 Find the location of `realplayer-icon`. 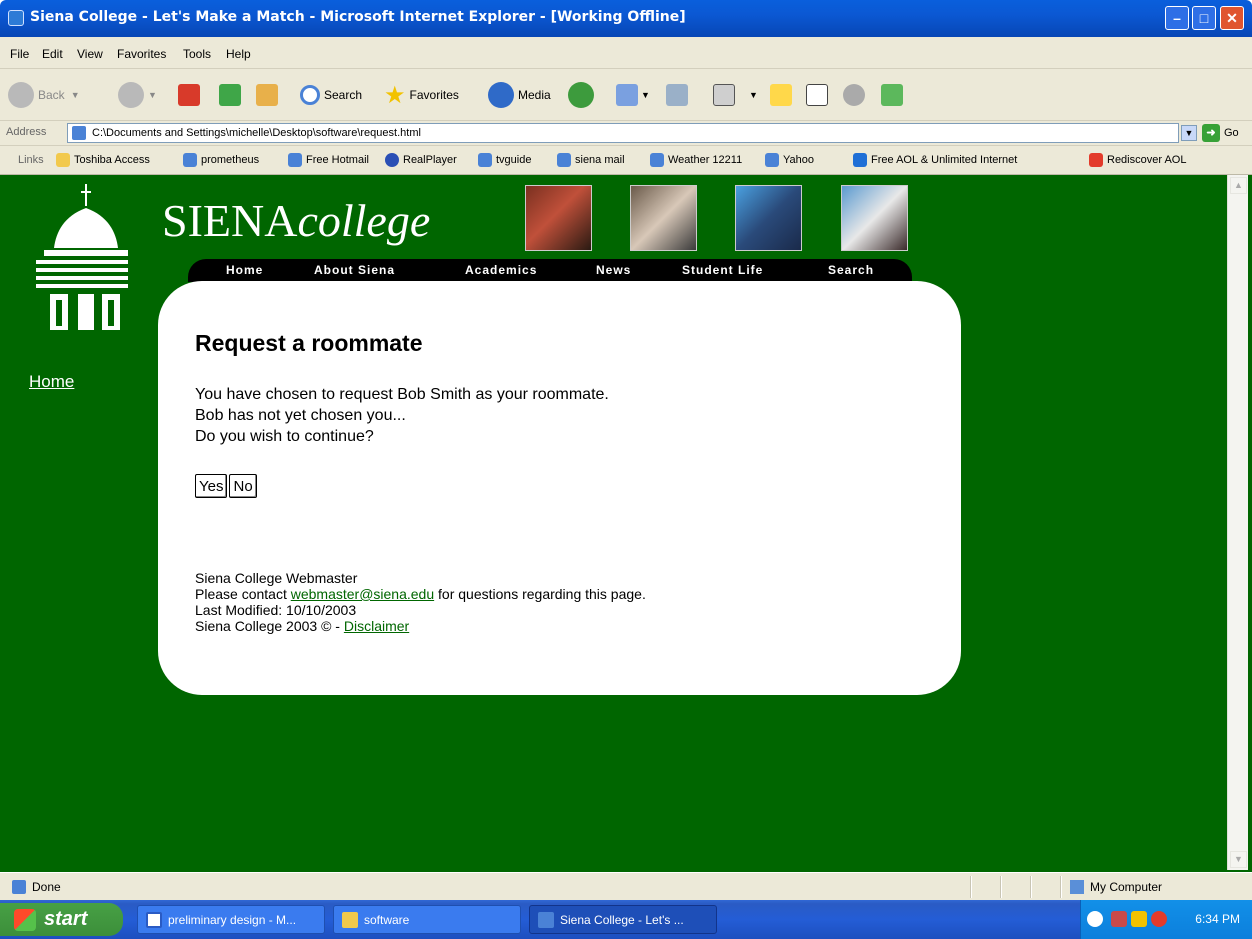

realplayer-icon is located at coordinates (392, 160).